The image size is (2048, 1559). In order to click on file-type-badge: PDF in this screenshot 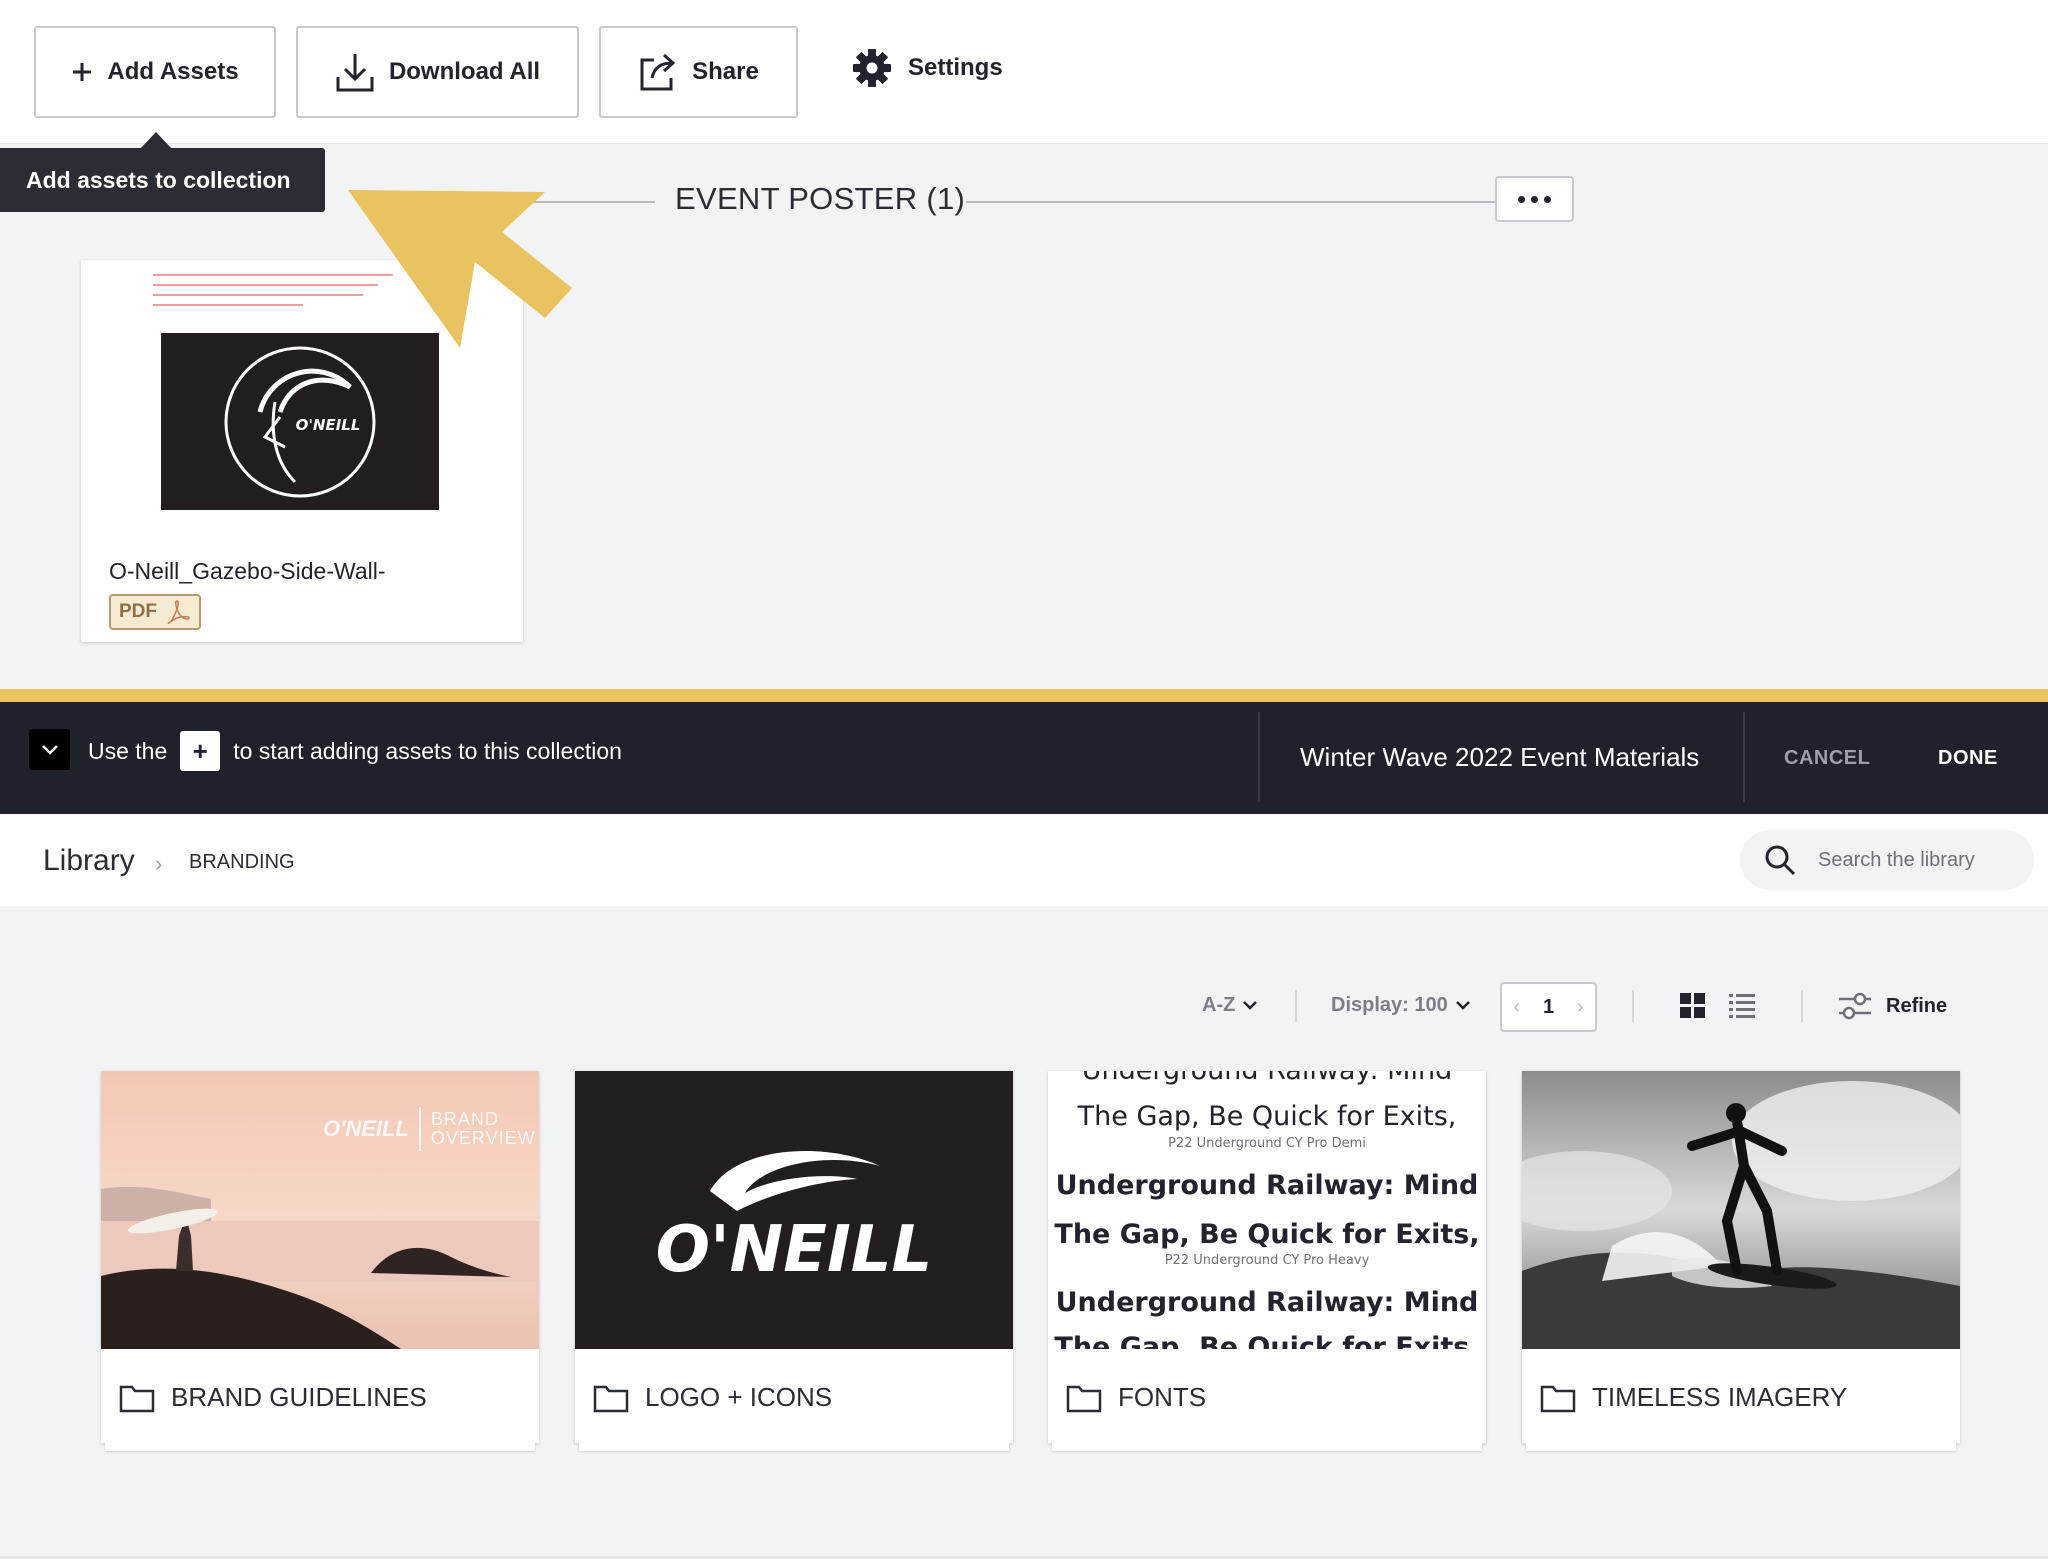, I will do `click(155, 612)`.